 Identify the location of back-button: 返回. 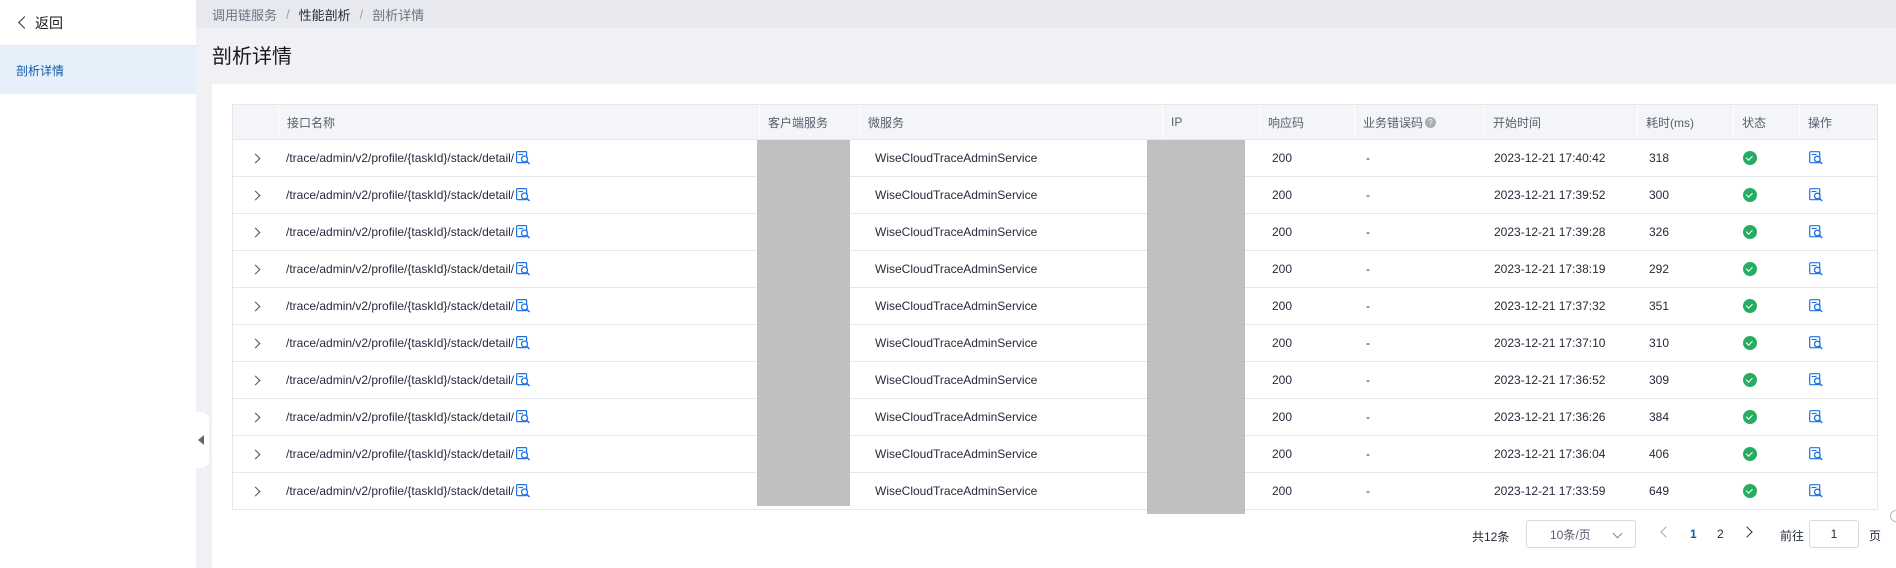
(98, 23).